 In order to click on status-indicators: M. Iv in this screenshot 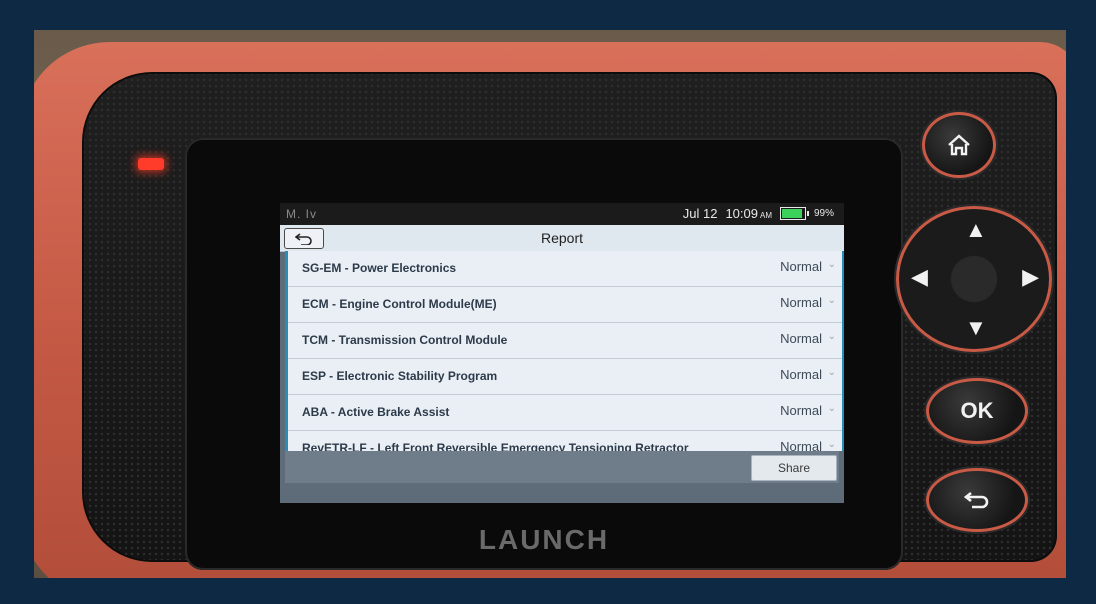, I will do `click(301, 214)`.